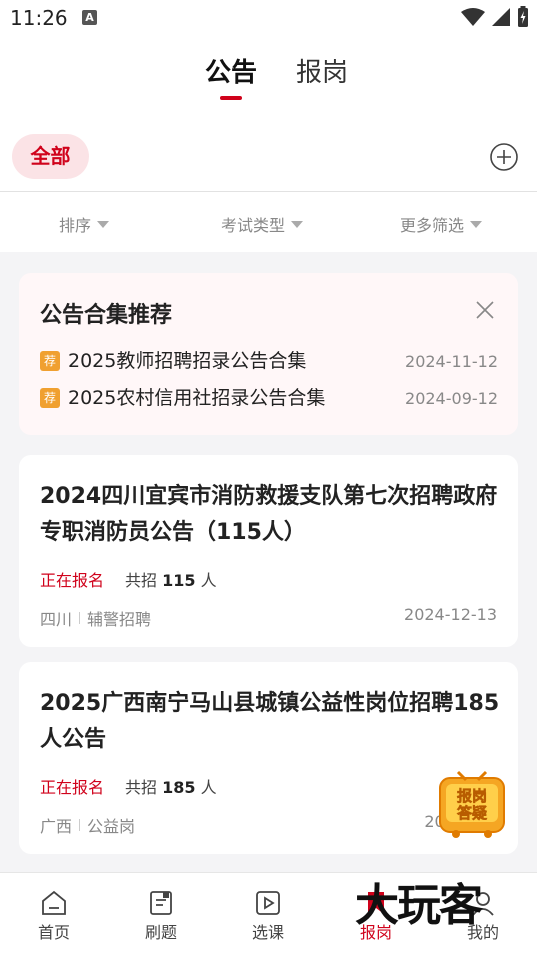  I want to click on job-tags: 四川 辅警招聘, so click(95, 618).